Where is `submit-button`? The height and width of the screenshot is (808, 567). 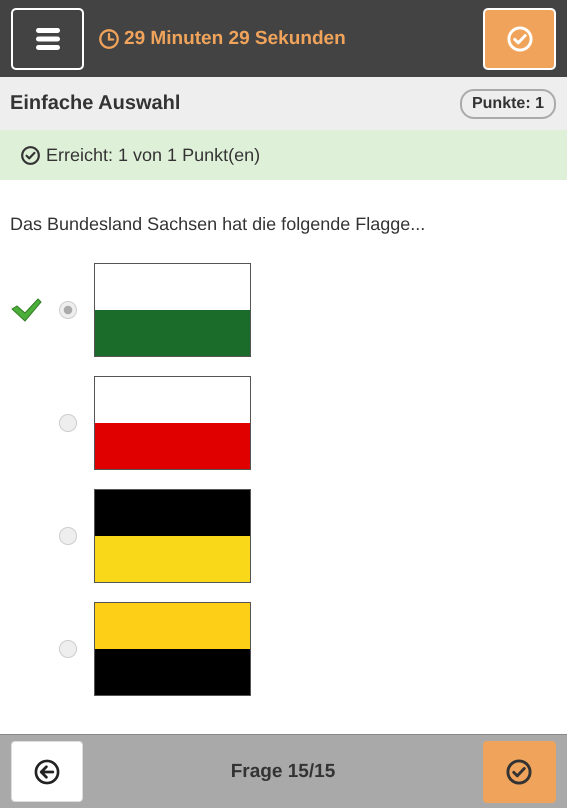
submit-button is located at coordinates (519, 39).